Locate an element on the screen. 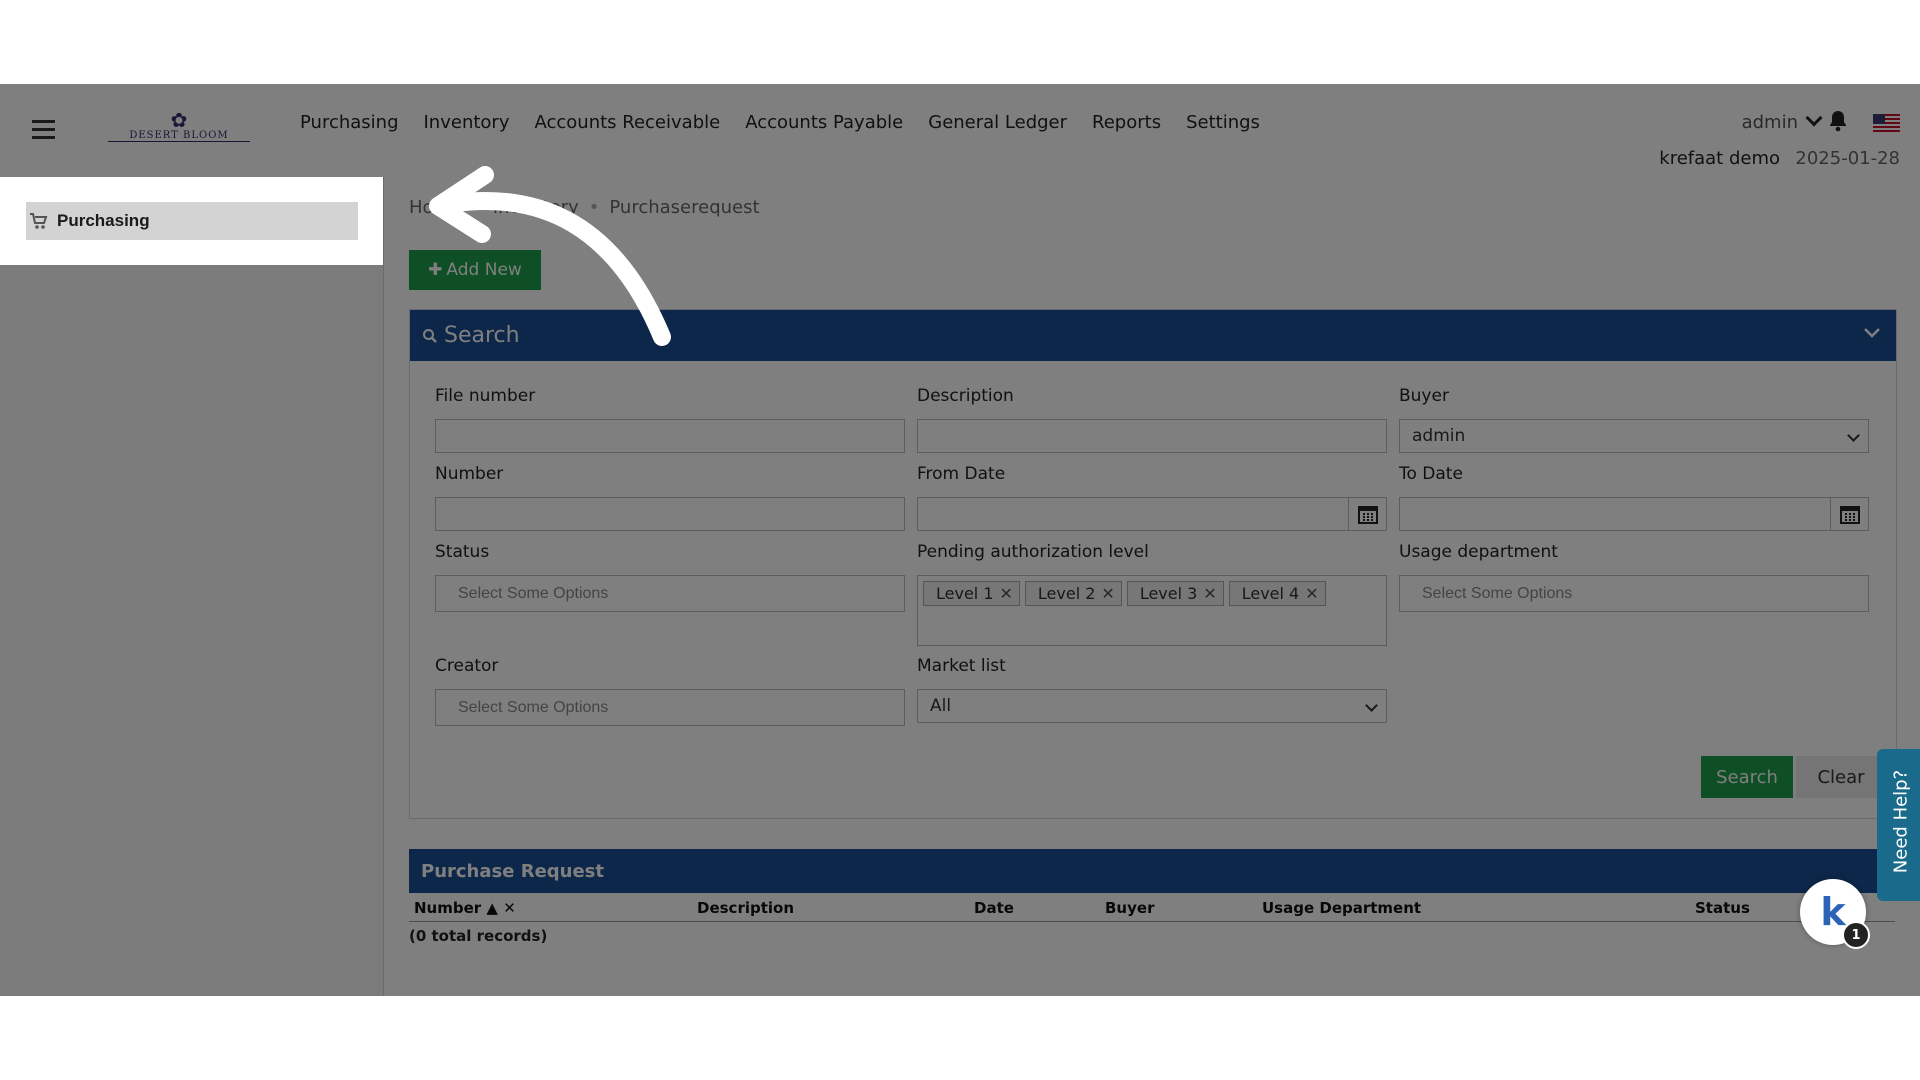 The width and height of the screenshot is (1920, 1080). chatbot-button: k1 is located at coordinates (1835, 914).